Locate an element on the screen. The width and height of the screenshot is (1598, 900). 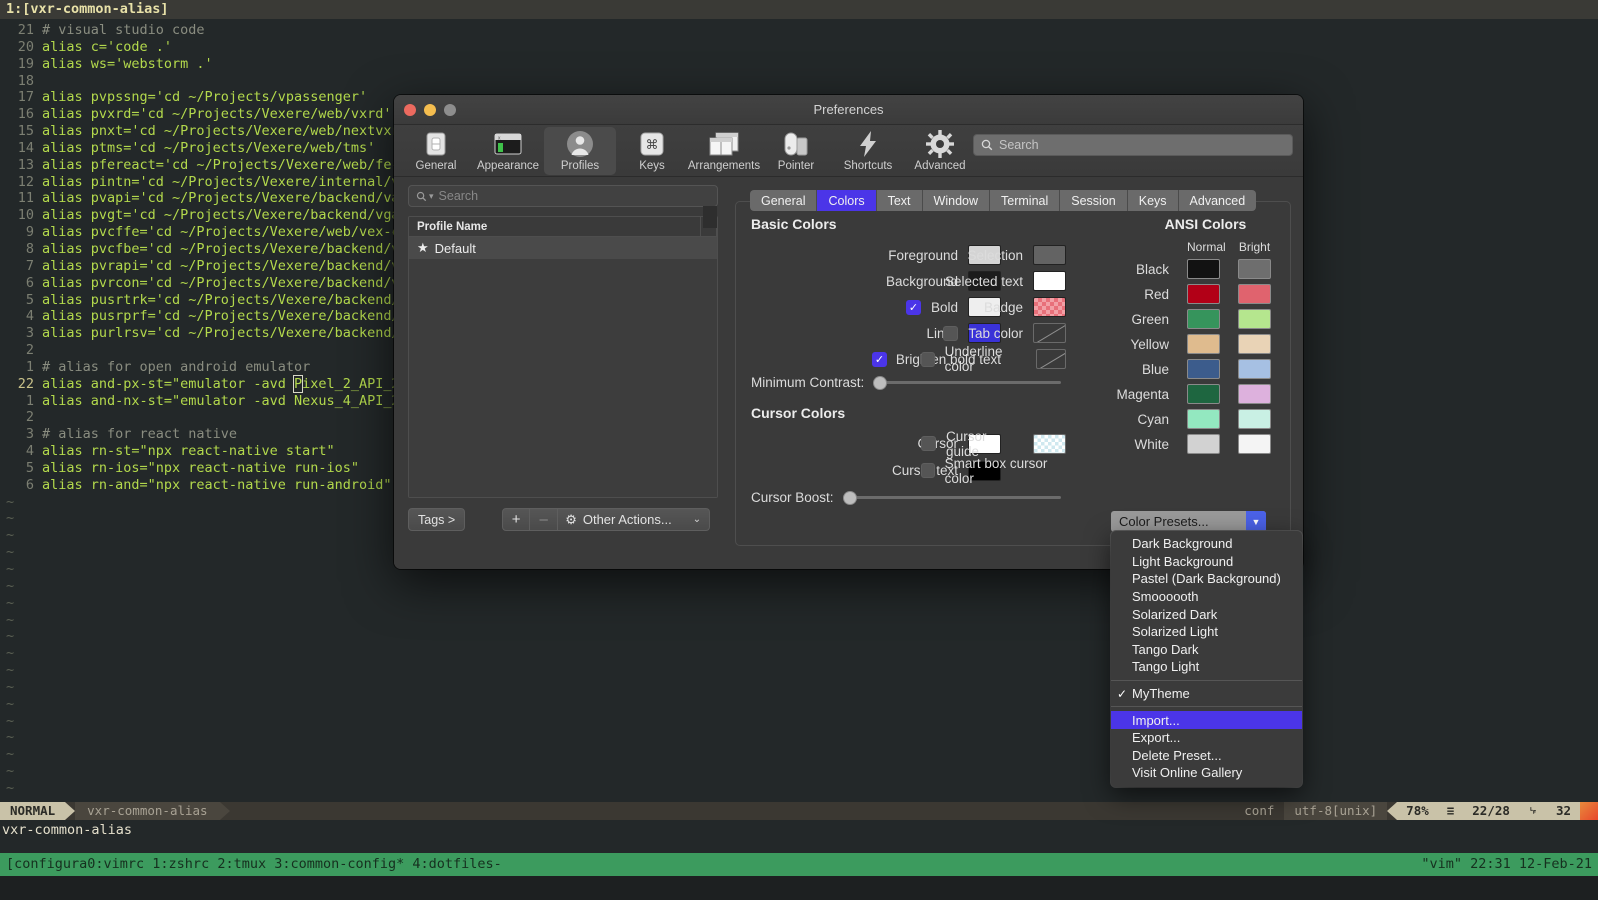
toolbar-item-appearance: x Appearance is located at coordinates (508, 151).